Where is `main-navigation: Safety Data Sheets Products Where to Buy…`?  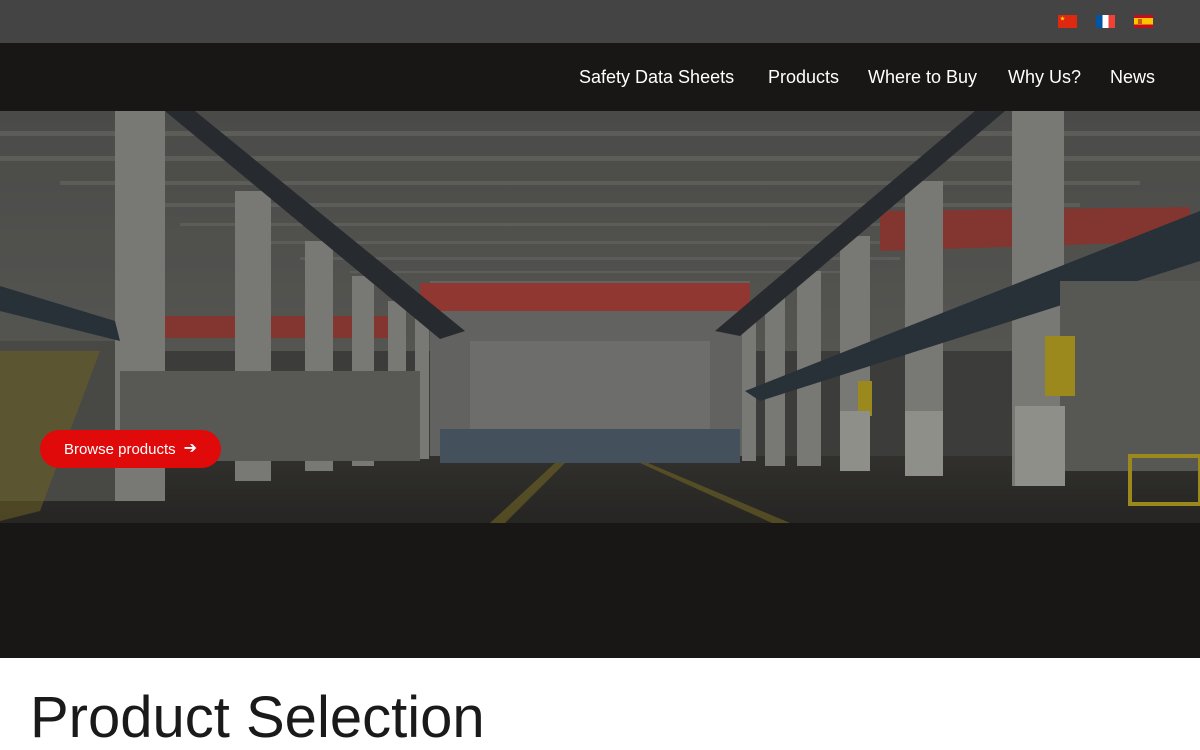 main-navigation: Safety Data Sheets Products Where to Buy… is located at coordinates (600, 77).